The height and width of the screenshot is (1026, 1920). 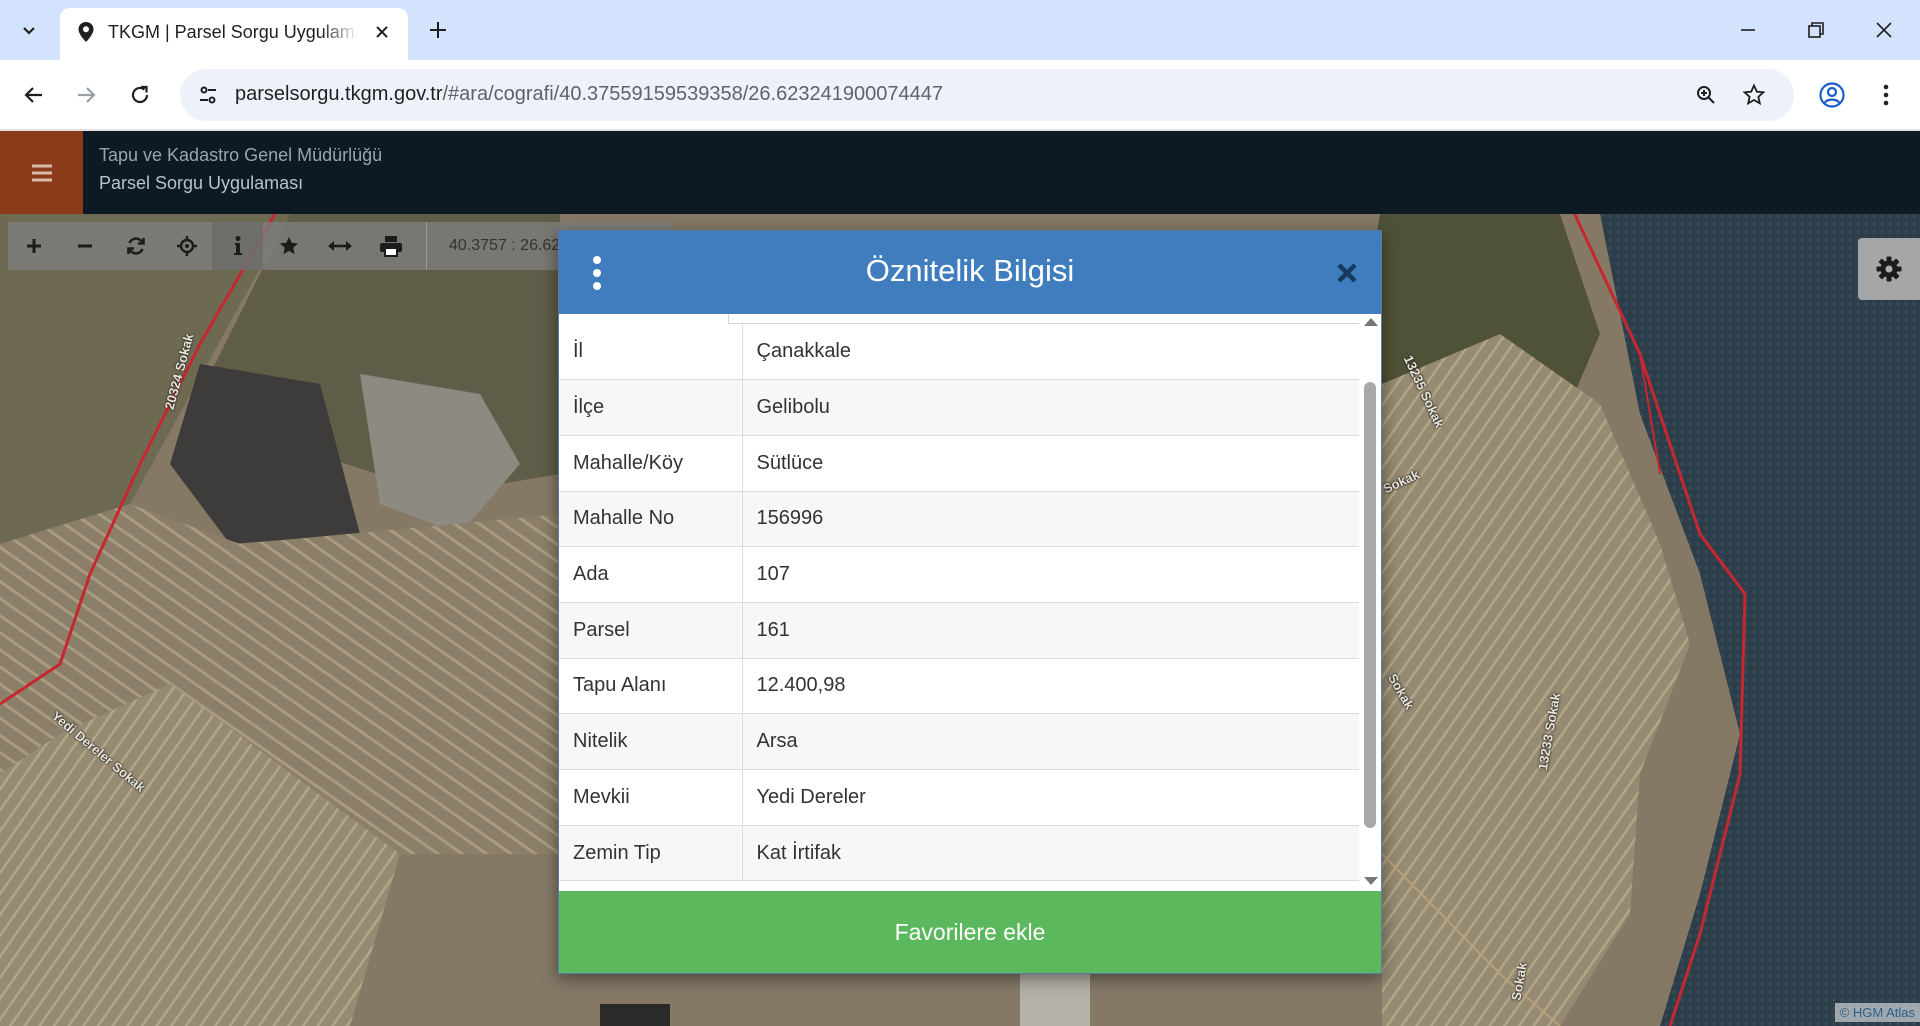 I want to click on info-icon, so click(x=237, y=245).